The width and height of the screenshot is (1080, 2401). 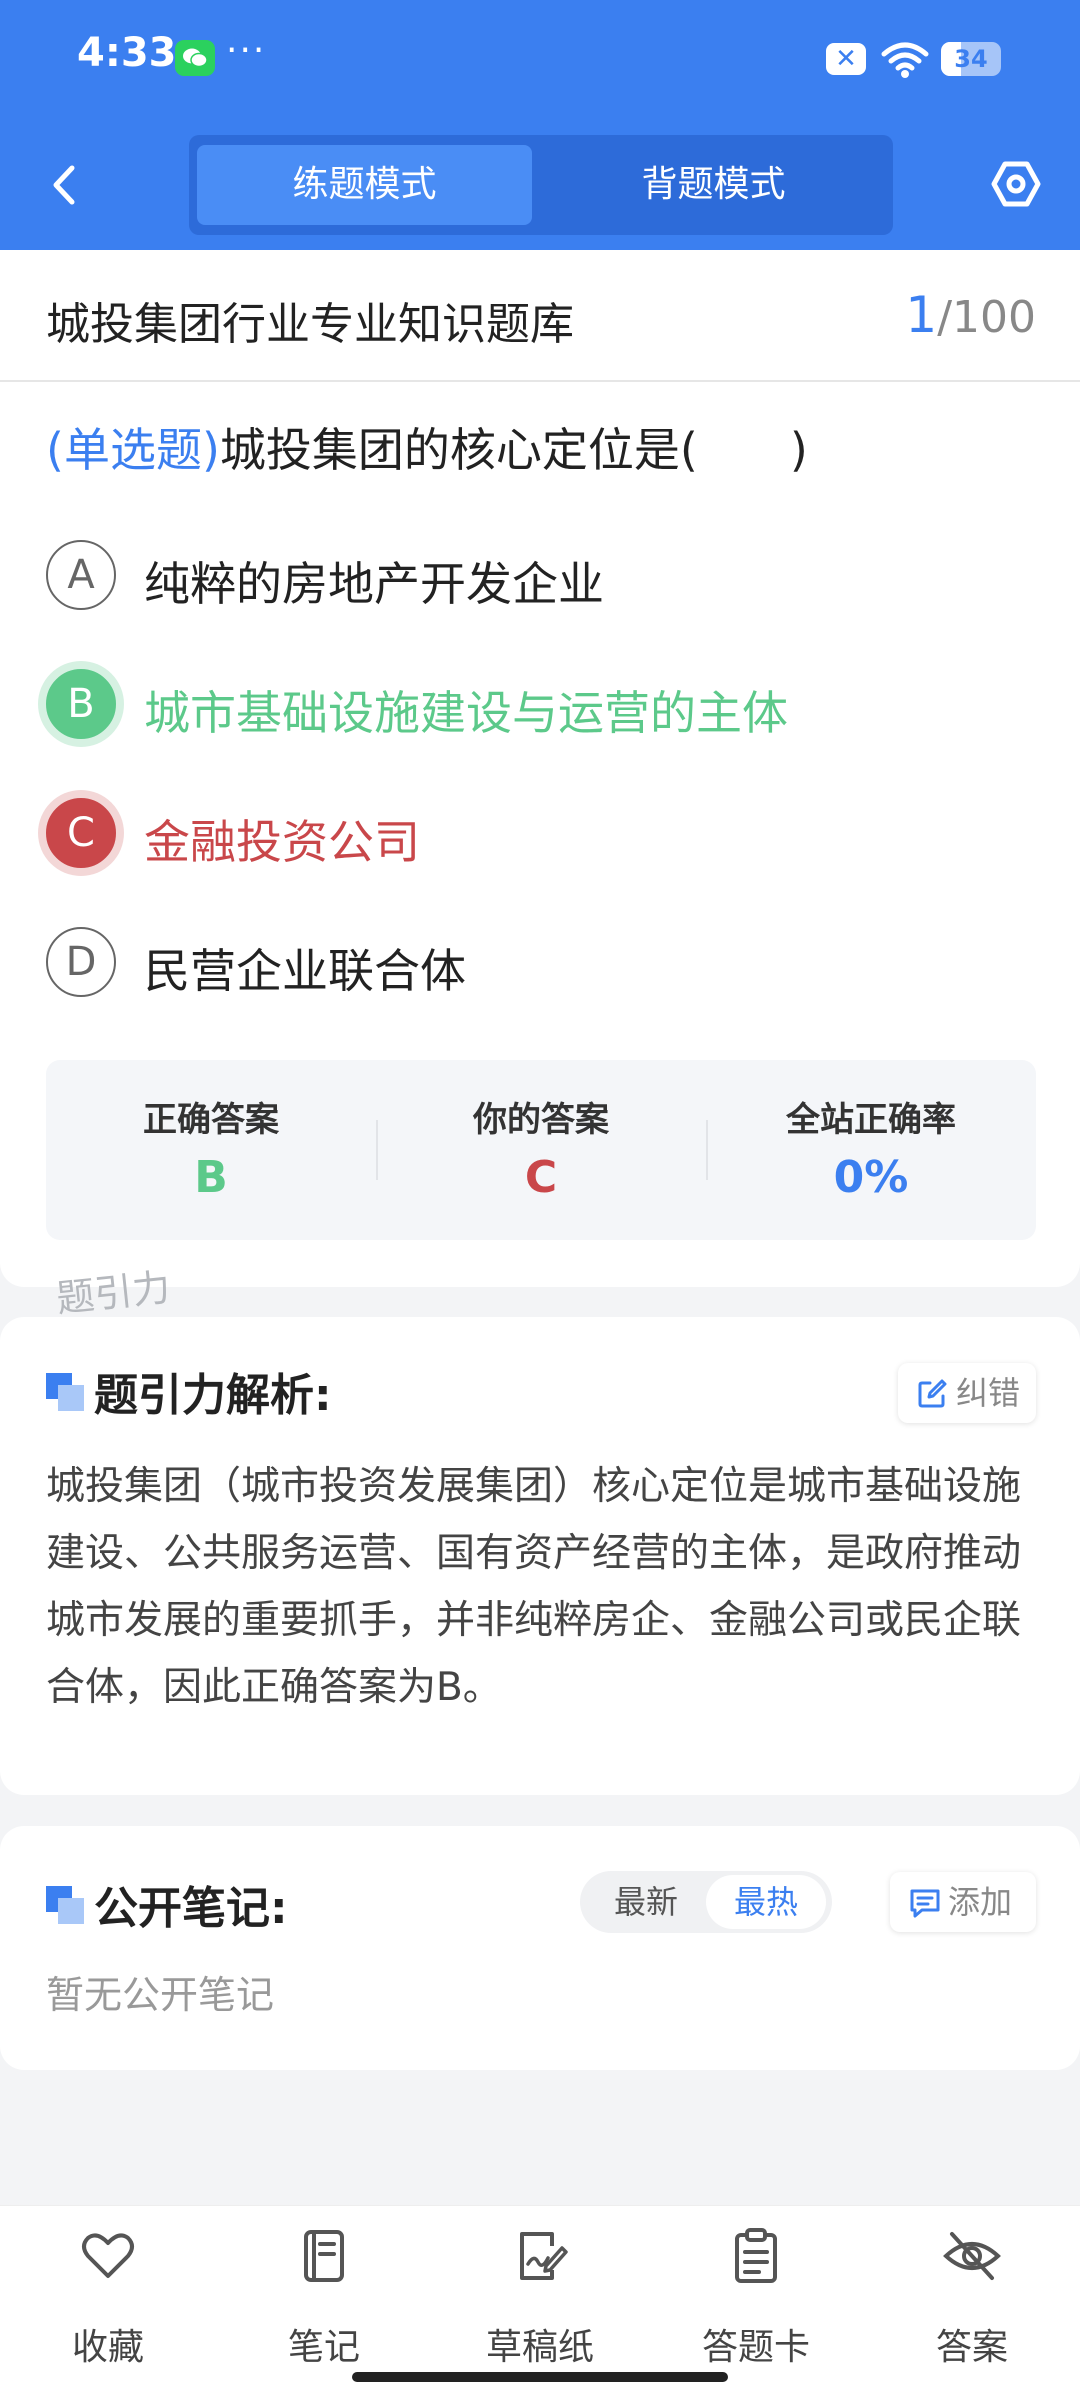 I want to click on wifi-icon, so click(x=905, y=60).